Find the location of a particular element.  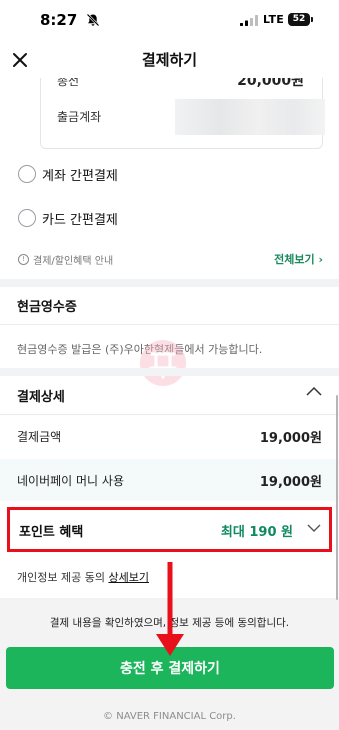

detail-label: 네이버페이 머니 사용 is located at coordinates (70, 481).